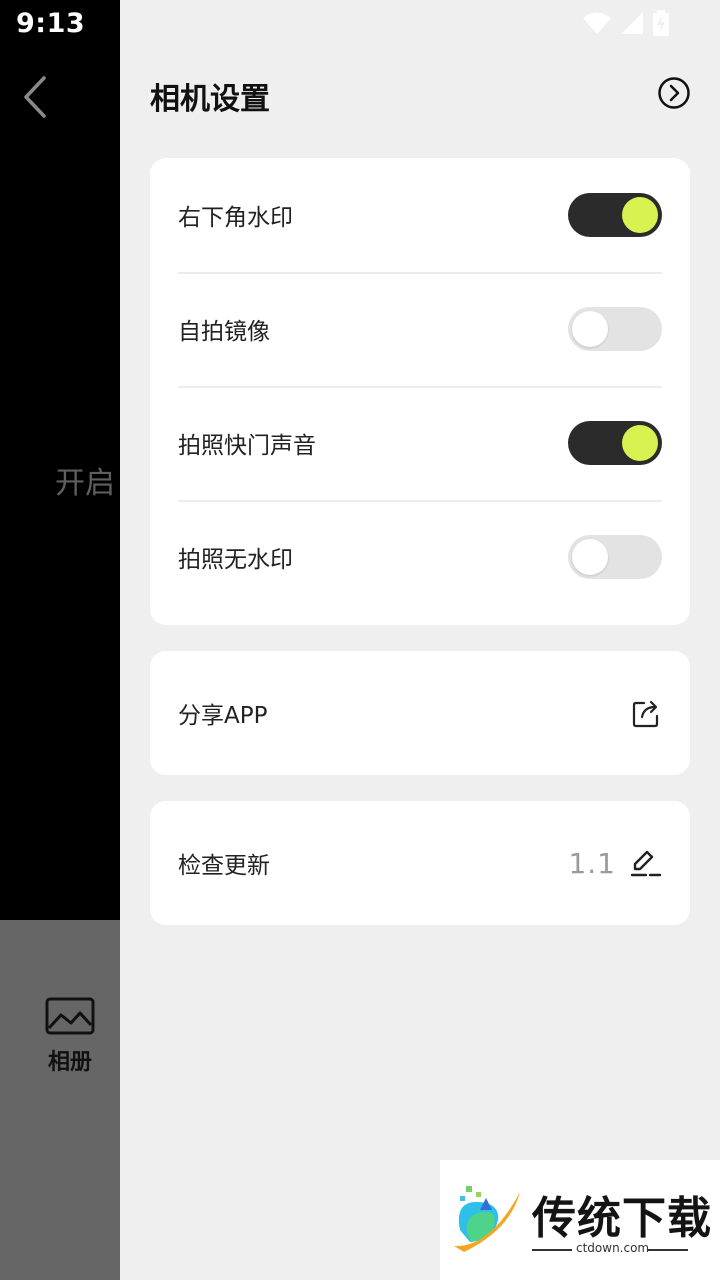 The image size is (720, 1280). Describe the element at coordinates (632, 23) in the screenshot. I see `signal-icon` at that location.